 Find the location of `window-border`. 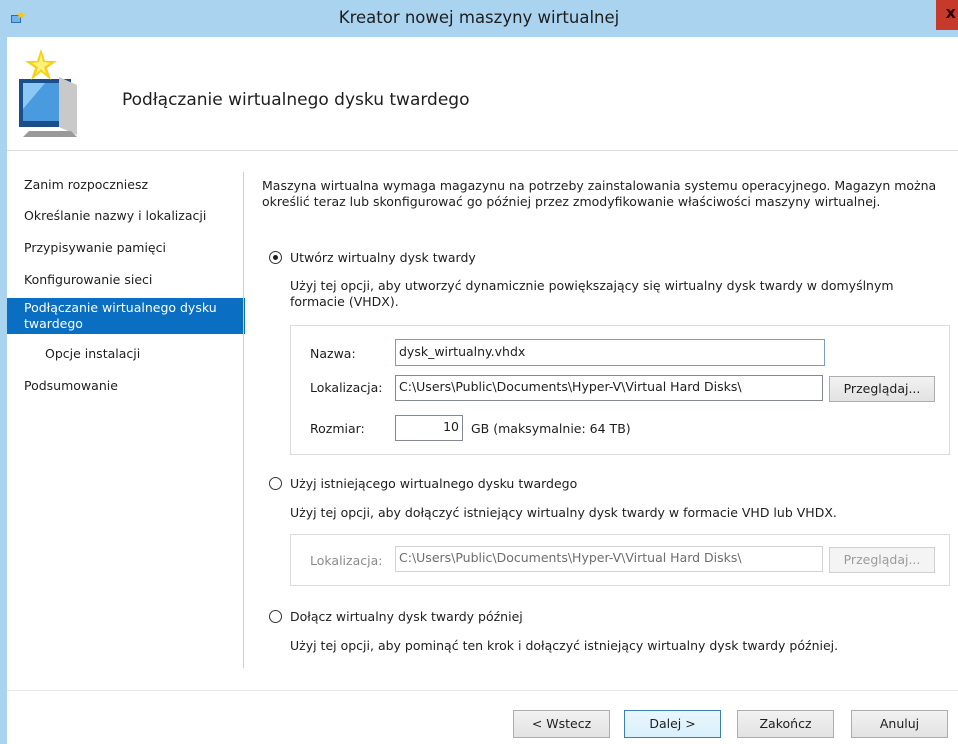

window-border is located at coordinates (3, 390).